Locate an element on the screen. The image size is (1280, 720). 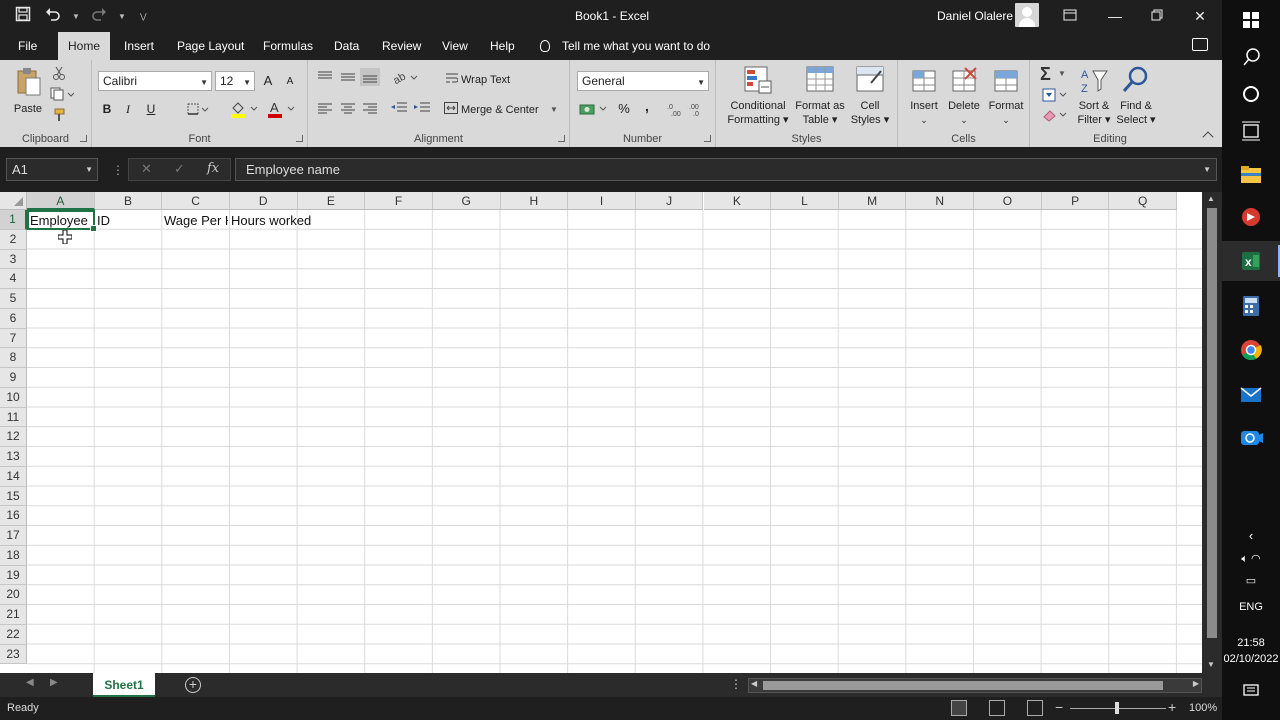
language-indicator: ENG is located at coordinates (1251, 607).